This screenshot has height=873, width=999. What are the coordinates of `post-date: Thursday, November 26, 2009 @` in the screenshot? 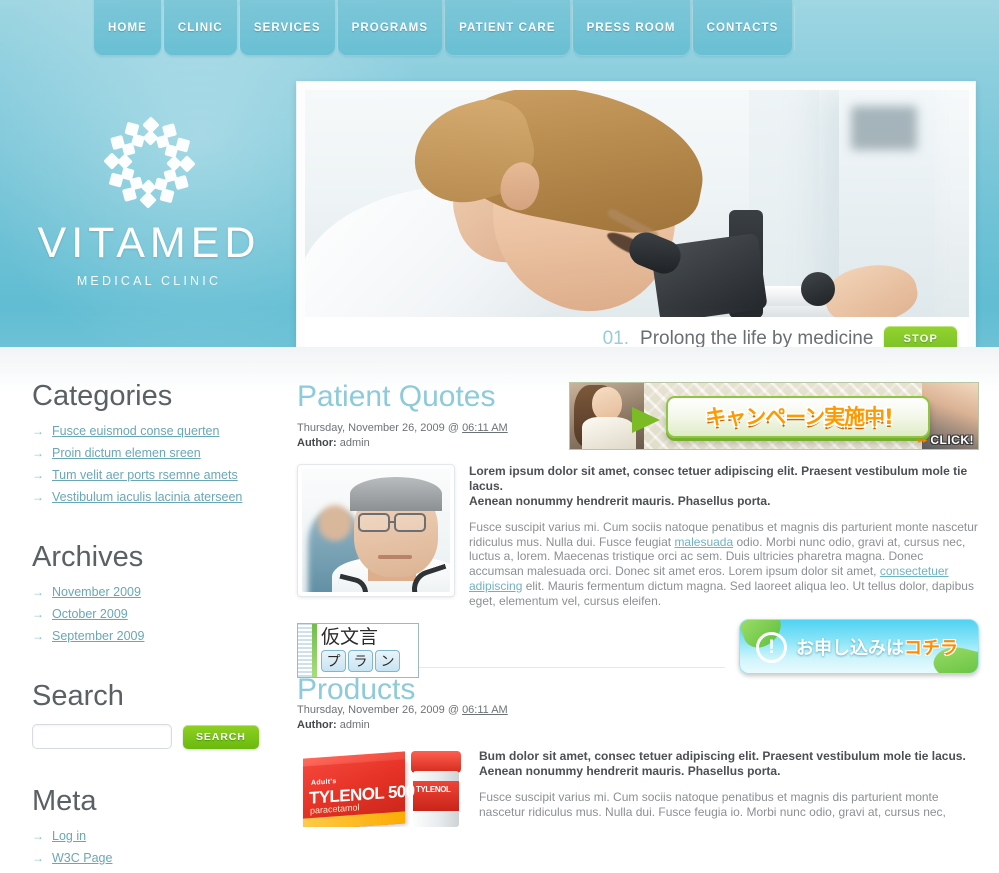 It's located at (378, 428).